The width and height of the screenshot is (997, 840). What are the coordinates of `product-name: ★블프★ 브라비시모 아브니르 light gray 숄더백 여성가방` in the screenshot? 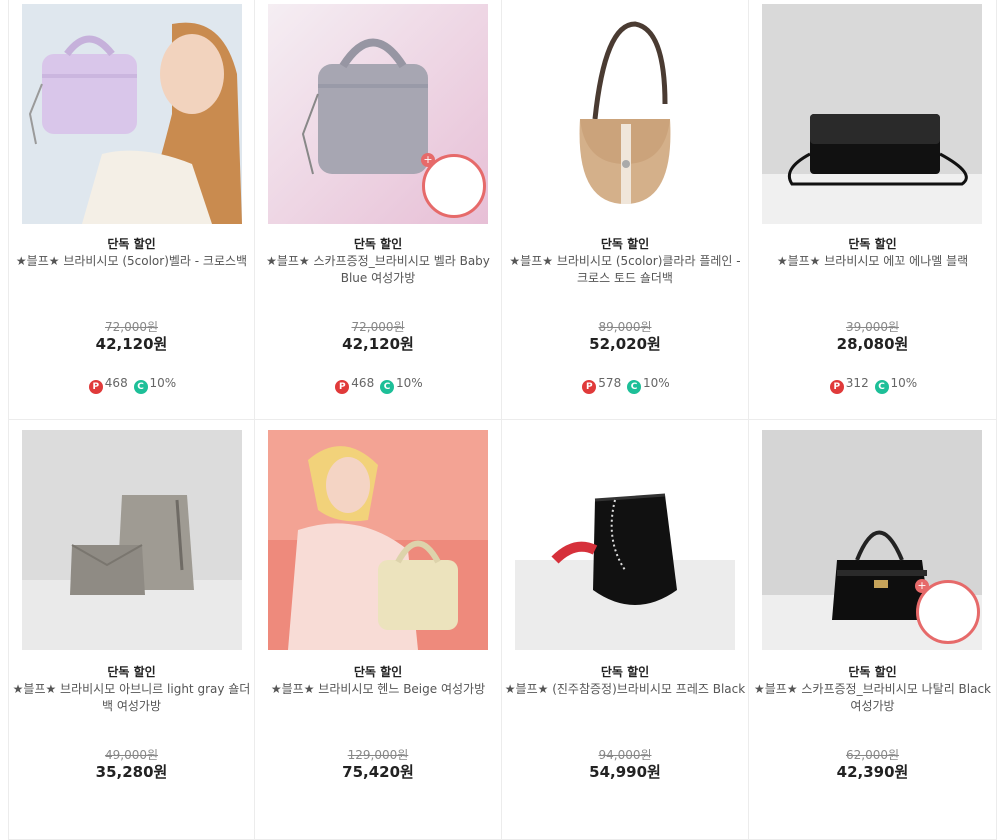 It's located at (131, 697).